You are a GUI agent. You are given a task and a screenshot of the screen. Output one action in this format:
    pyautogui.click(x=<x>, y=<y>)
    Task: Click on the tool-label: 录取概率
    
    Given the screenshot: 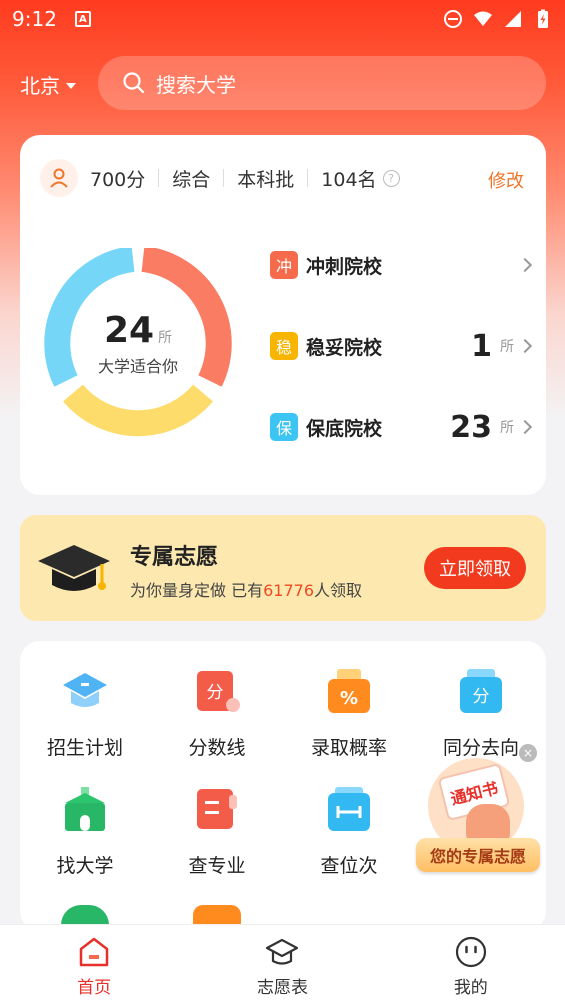 What is the action you would take?
    pyautogui.click(x=348, y=748)
    